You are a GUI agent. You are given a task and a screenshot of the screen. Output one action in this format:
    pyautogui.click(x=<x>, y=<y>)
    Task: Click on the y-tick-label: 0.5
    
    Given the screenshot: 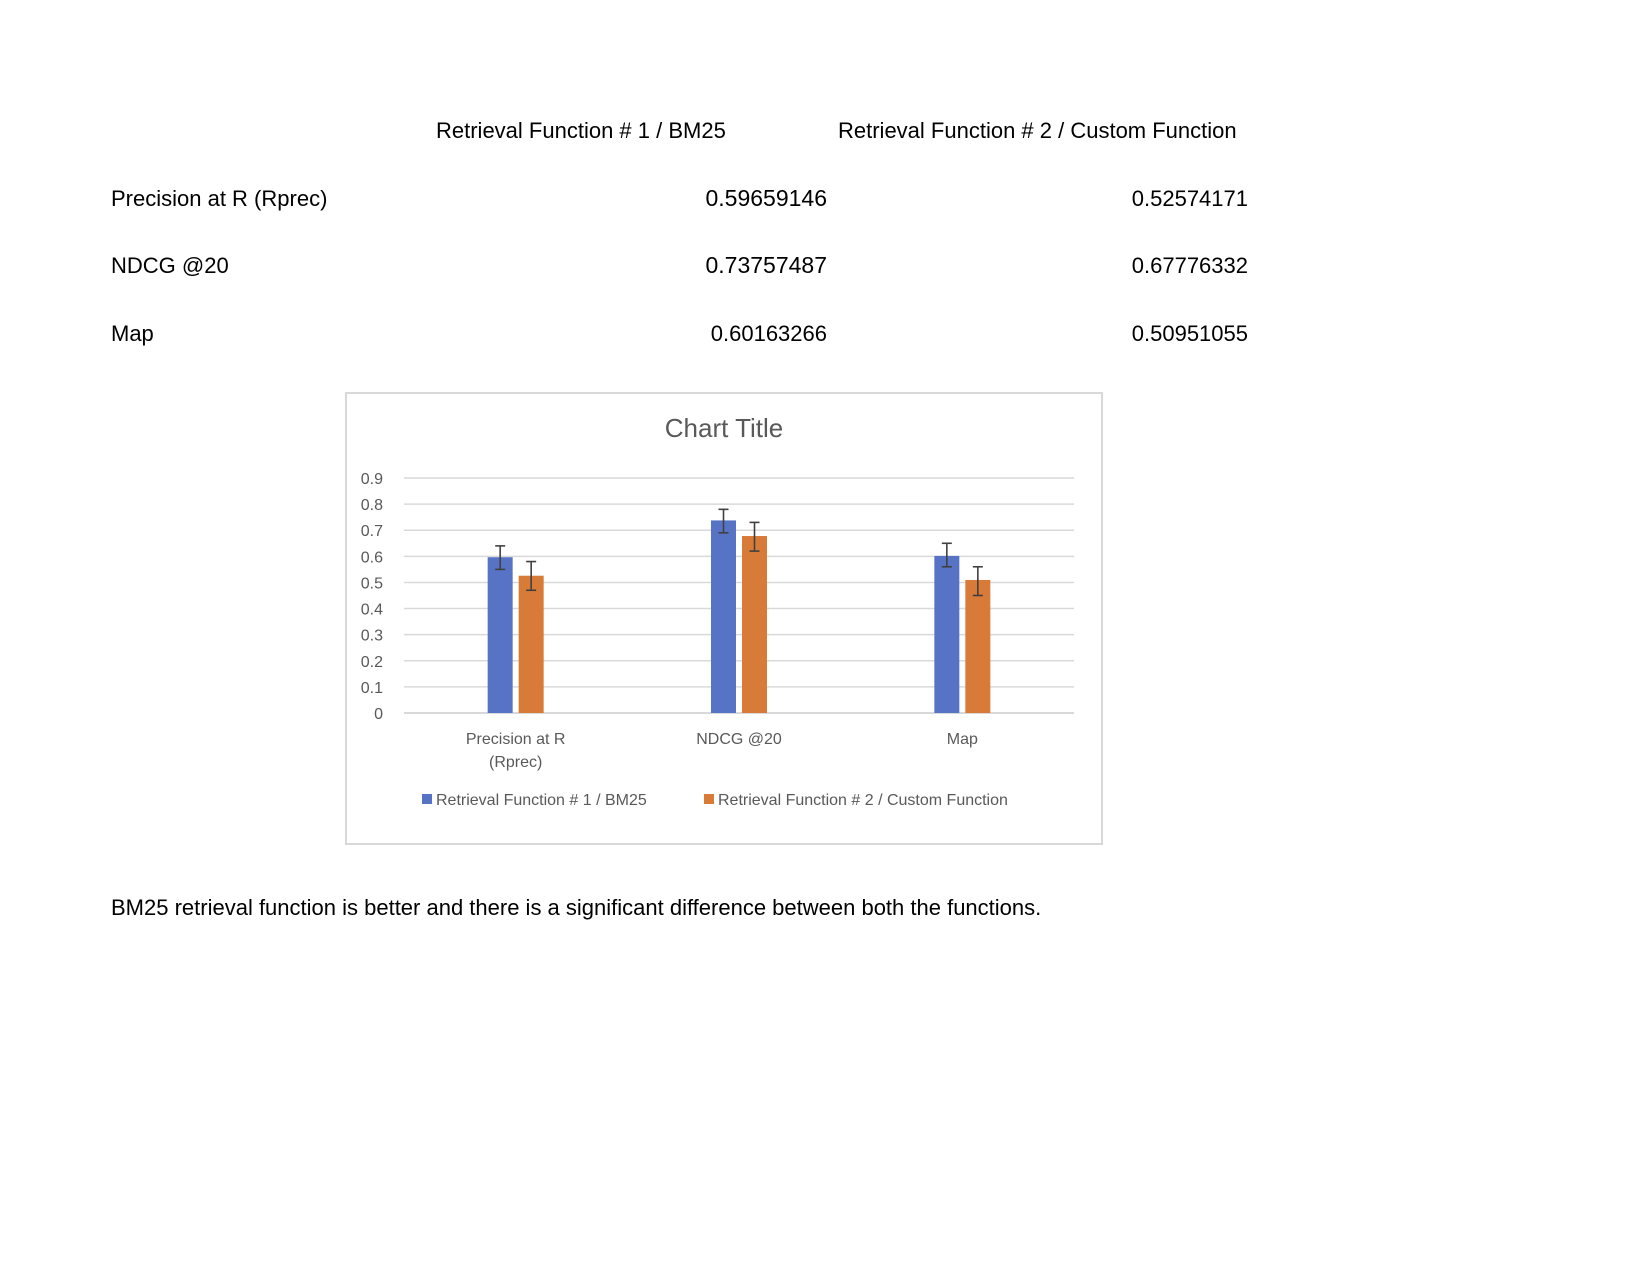 What is the action you would take?
    pyautogui.click(x=372, y=583)
    